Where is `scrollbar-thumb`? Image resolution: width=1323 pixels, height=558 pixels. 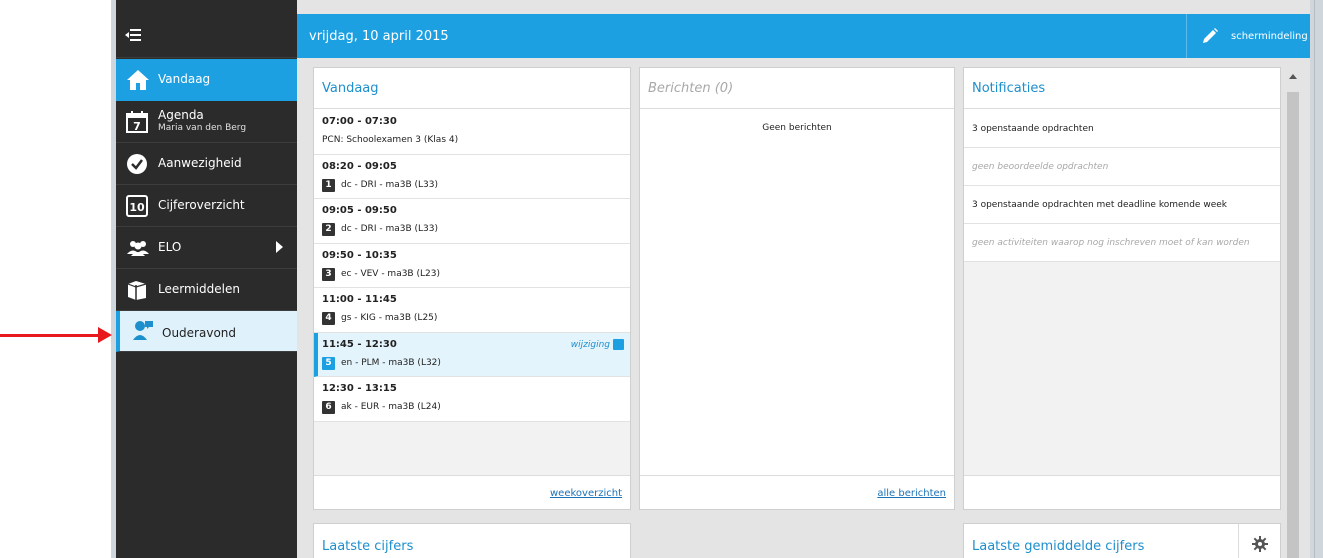
scrollbar-thumb is located at coordinates (1293, 325).